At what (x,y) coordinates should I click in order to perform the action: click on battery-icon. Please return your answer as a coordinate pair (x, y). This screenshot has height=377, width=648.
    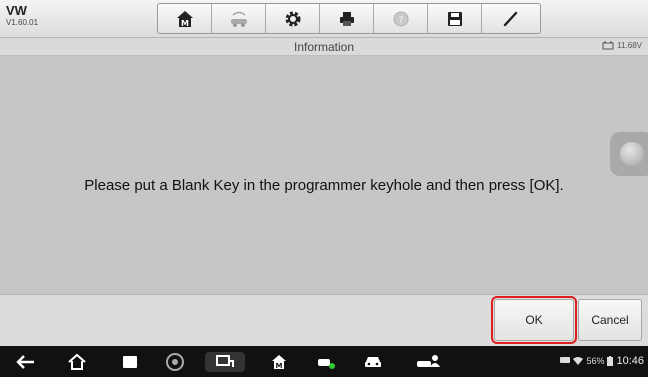
    Looking at the image, I should click on (610, 361).